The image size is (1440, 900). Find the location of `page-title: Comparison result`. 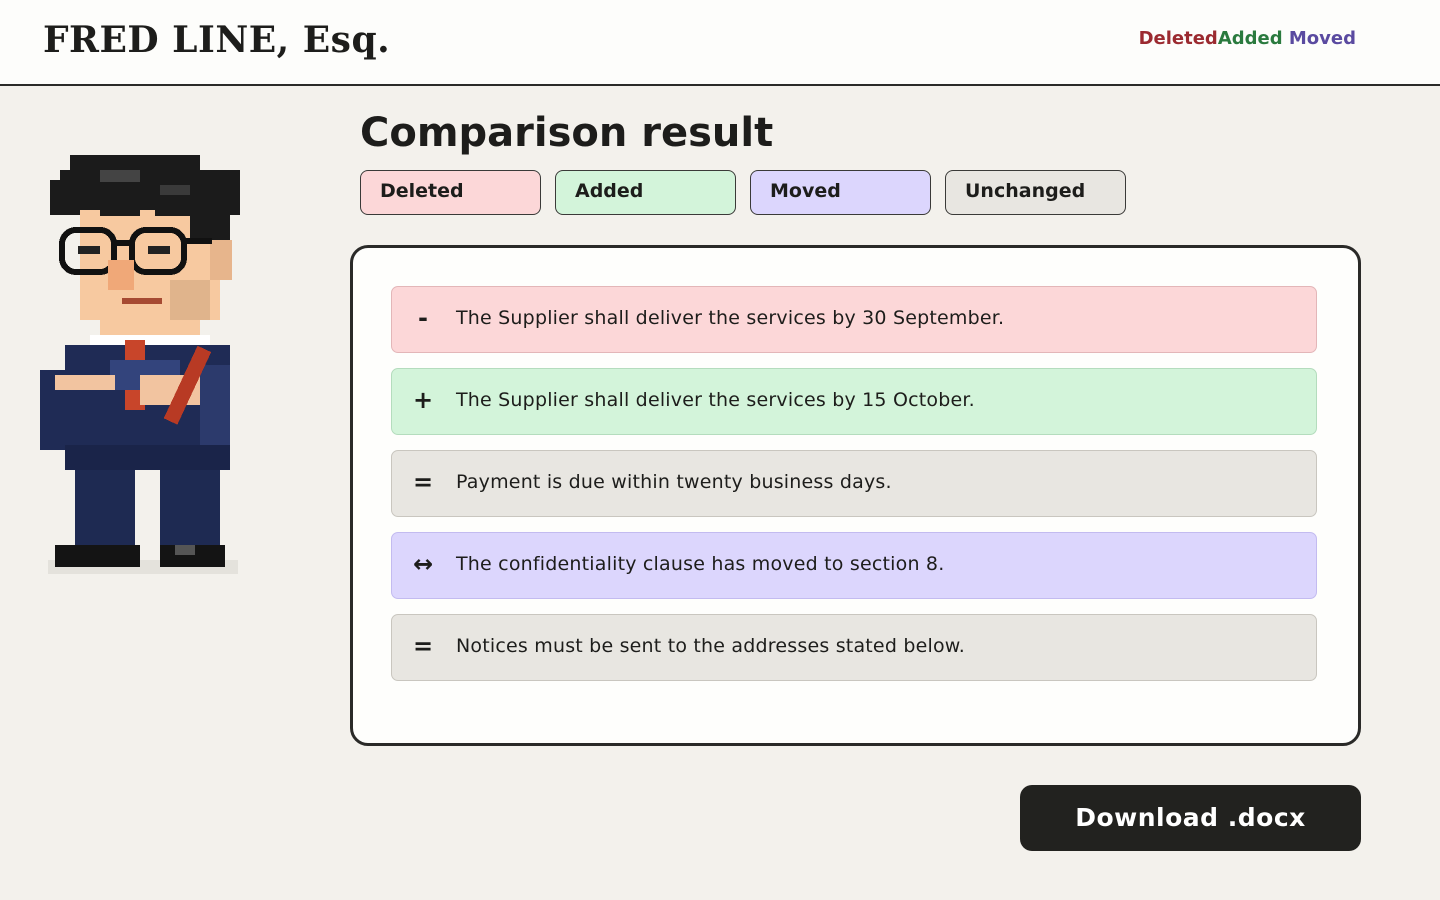

page-title: Comparison result is located at coordinates (567, 133).